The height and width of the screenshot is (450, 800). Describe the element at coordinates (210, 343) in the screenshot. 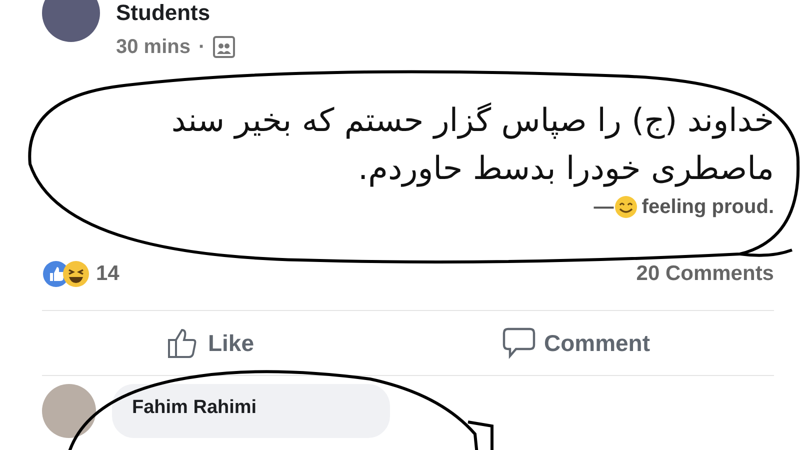

I see `like-button: Like` at that location.